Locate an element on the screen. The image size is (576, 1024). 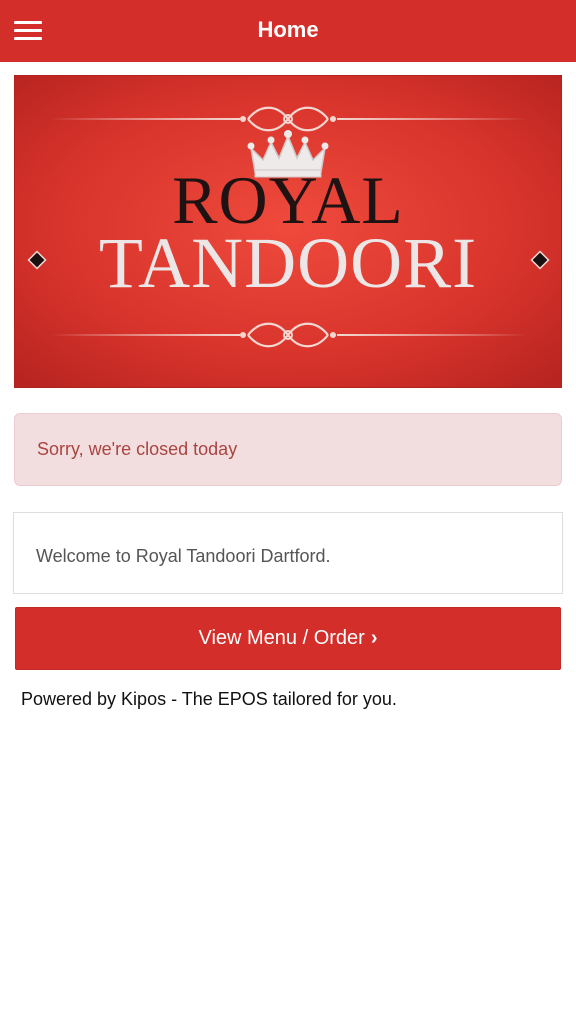
banner-title-line2: TANDOORI is located at coordinates (288, 263).